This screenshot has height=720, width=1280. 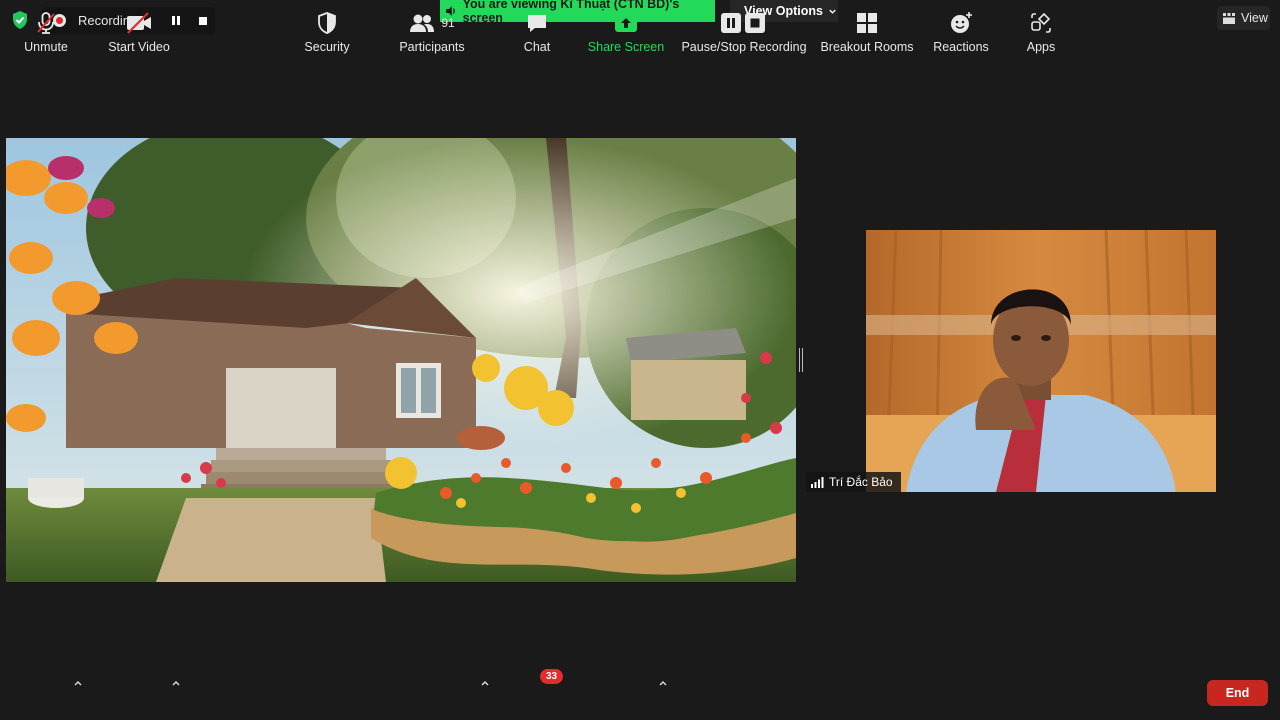 I want to click on reactions-button: Reactions, so click(x=961, y=29).